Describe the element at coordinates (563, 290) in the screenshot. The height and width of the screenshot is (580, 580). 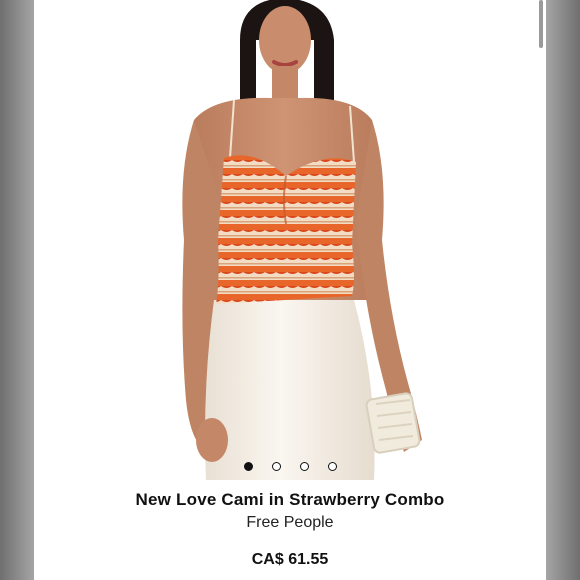
I see `device-frame-right` at that location.